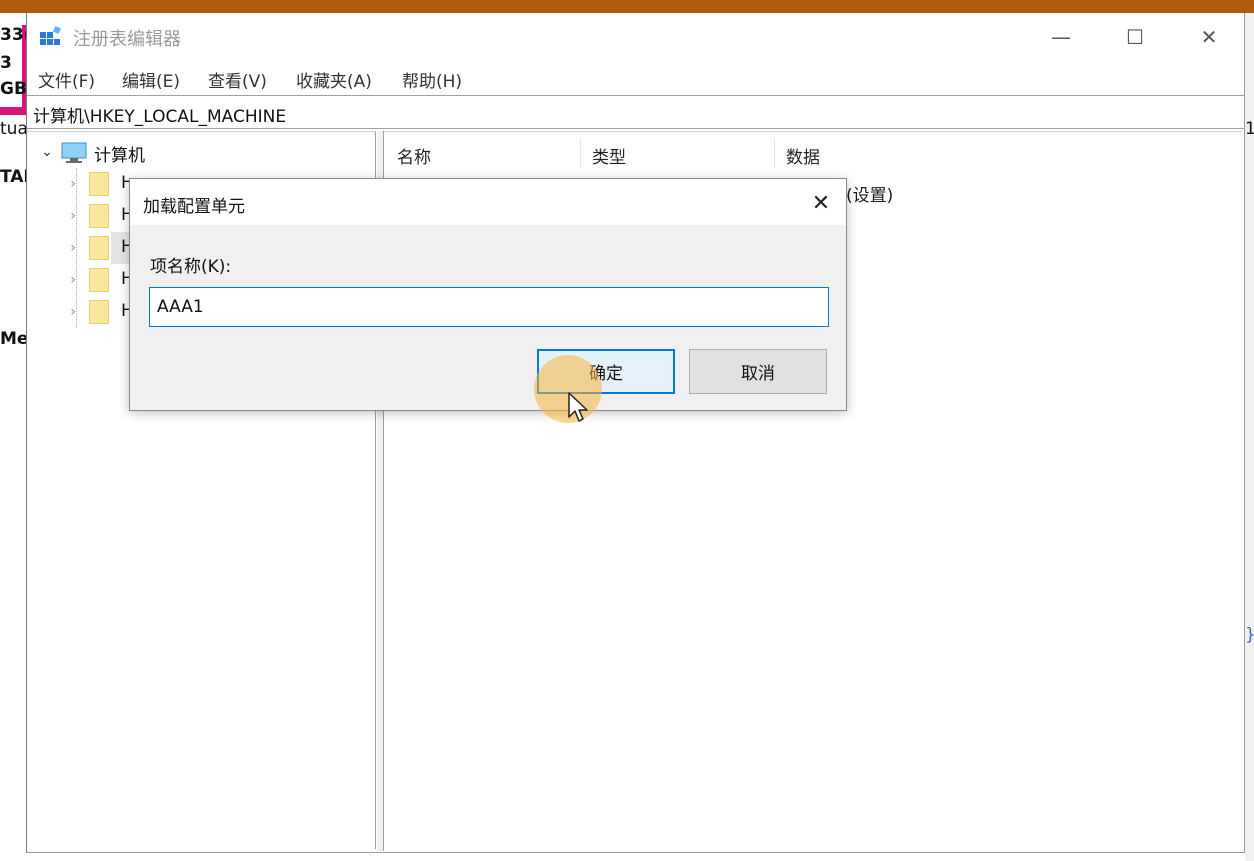 The image size is (1254, 861). What do you see at coordinates (1249, 635) in the screenshot?
I see `bg-fragment: }` at bounding box center [1249, 635].